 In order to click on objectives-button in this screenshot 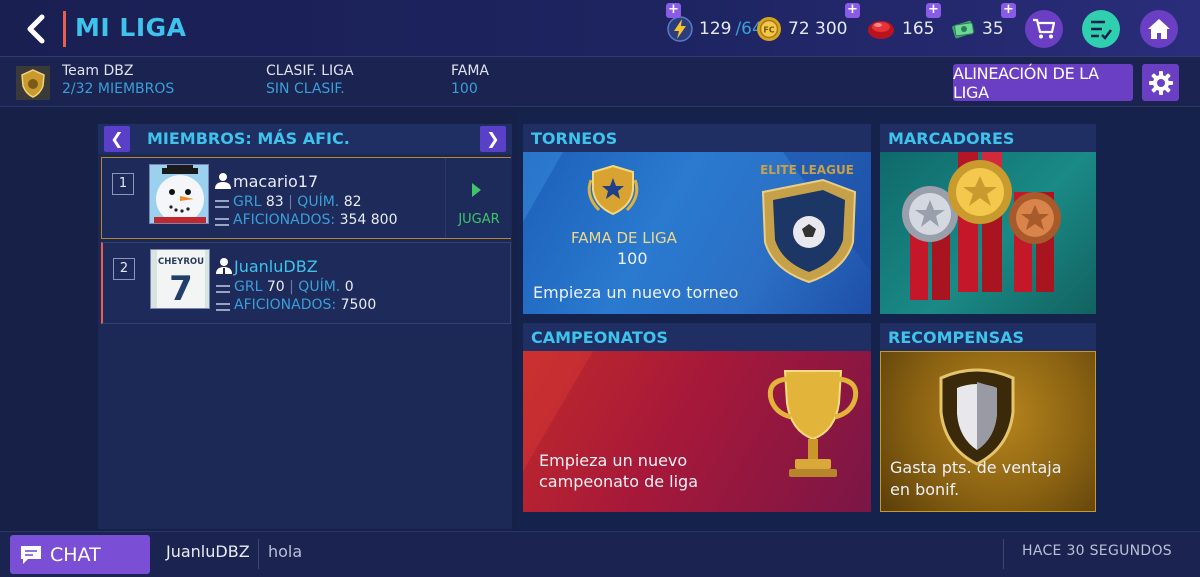, I will do `click(1101, 29)`.